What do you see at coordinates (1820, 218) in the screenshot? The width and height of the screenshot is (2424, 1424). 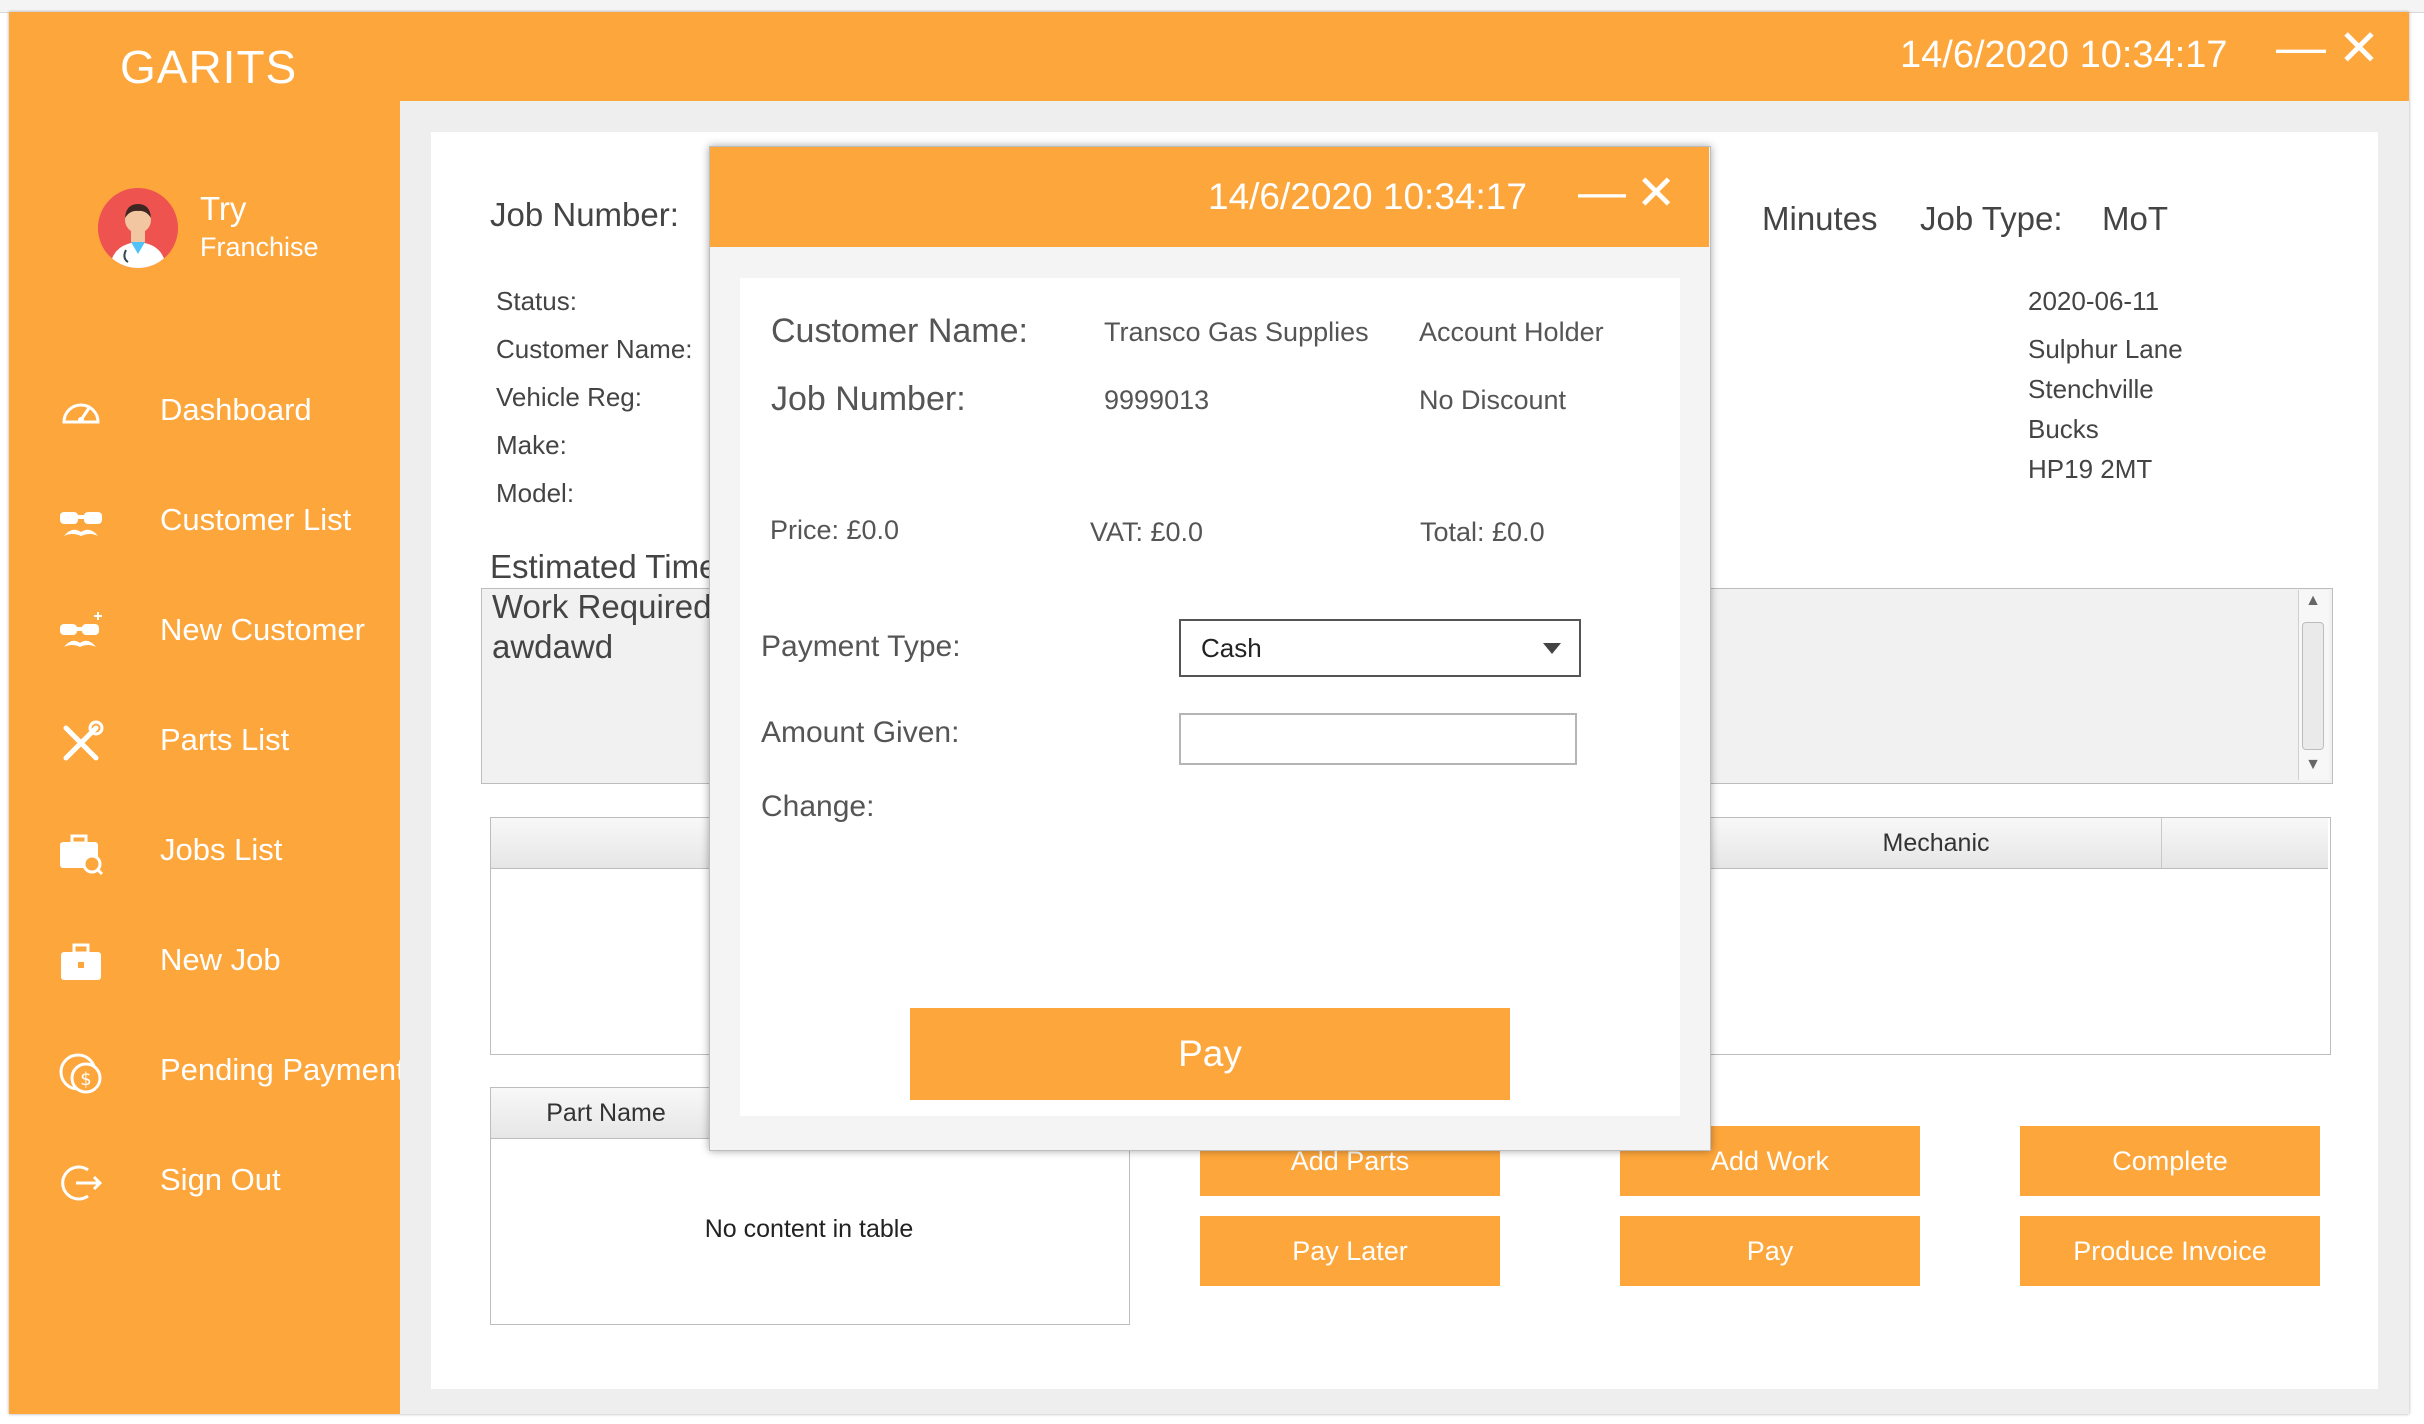 I see `minutes-label: Minutes` at bounding box center [1820, 218].